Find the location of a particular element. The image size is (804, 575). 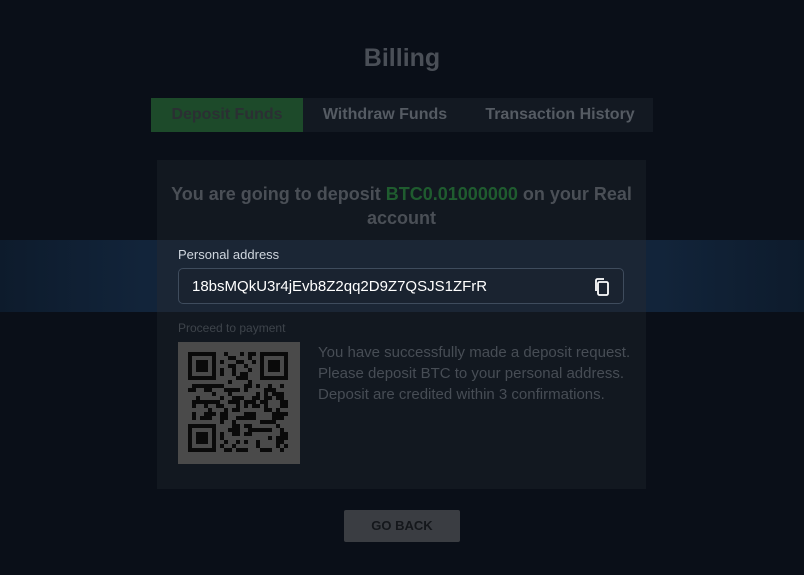

page-title: Billing is located at coordinates (402, 58).